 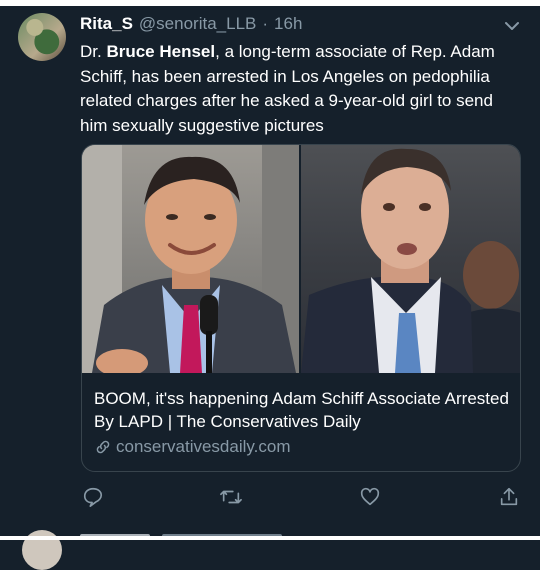 What do you see at coordinates (197, 24) in the screenshot?
I see `user-handle: @senorita_LLB` at bounding box center [197, 24].